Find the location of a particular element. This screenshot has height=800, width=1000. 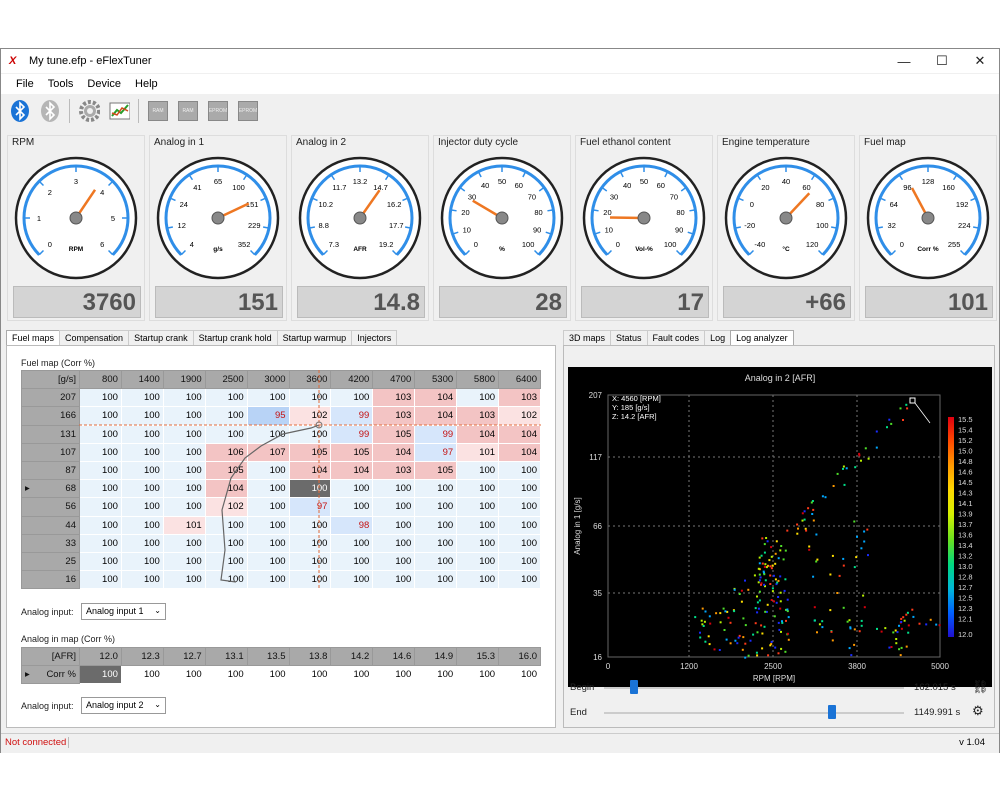

tab-status: Status is located at coordinates (629, 338).